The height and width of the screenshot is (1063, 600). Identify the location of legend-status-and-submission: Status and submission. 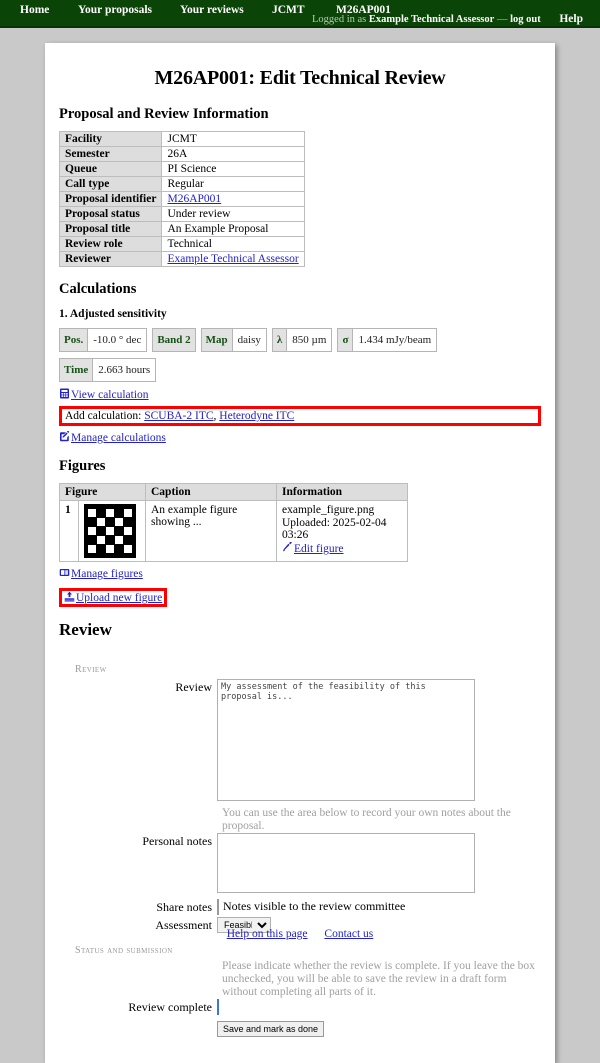
(124, 950).